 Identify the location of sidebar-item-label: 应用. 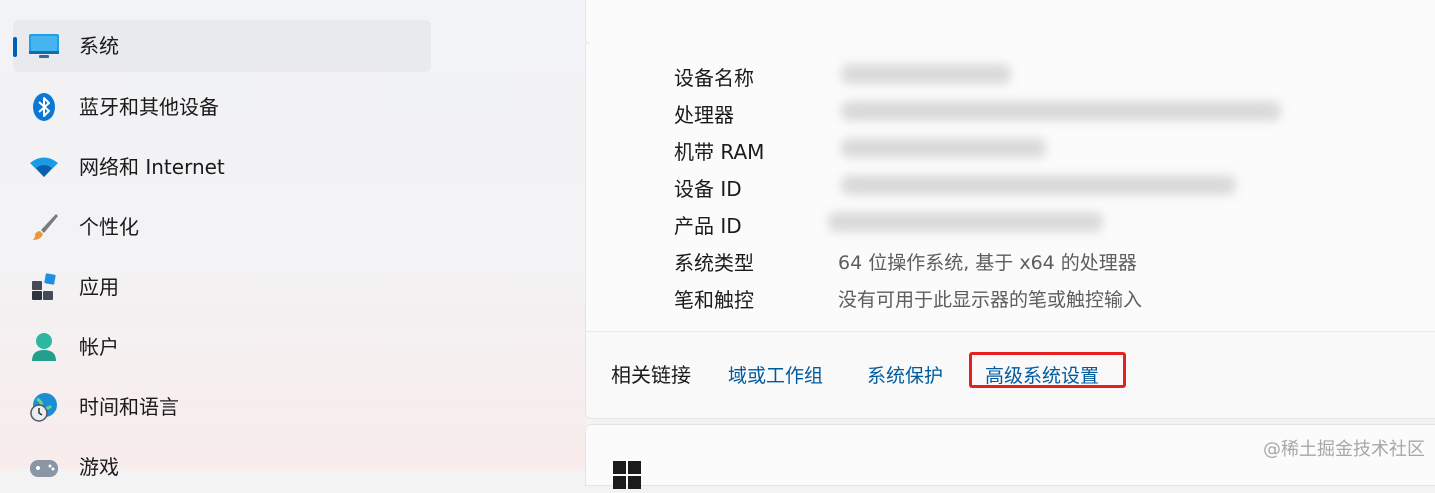
(99, 287).